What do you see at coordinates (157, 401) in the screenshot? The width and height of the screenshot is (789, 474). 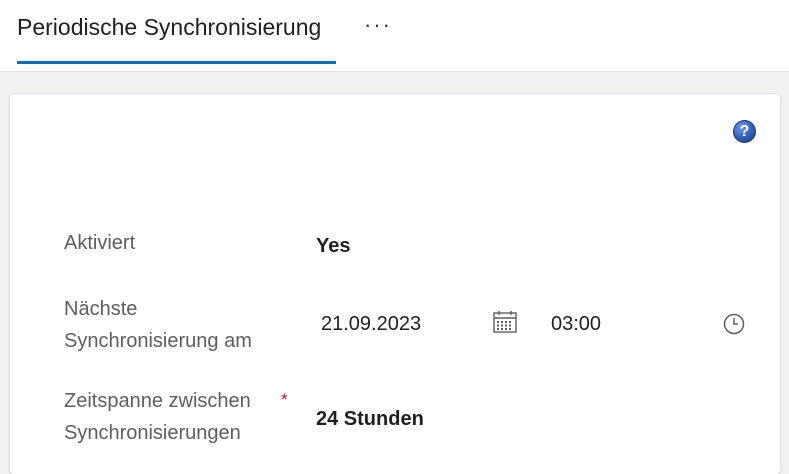 I see `interval-label-line1: Zeitspanne zwischen` at bounding box center [157, 401].